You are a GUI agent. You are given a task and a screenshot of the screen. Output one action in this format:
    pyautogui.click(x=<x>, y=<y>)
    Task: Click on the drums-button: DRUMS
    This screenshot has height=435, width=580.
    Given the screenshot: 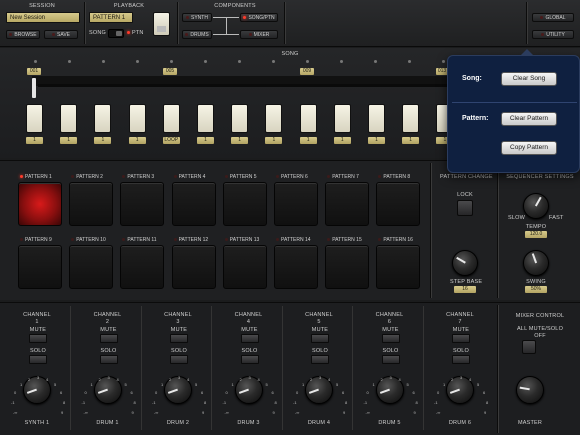 What is the action you would take?
    pyautogui.click(x=197, y=34)
    